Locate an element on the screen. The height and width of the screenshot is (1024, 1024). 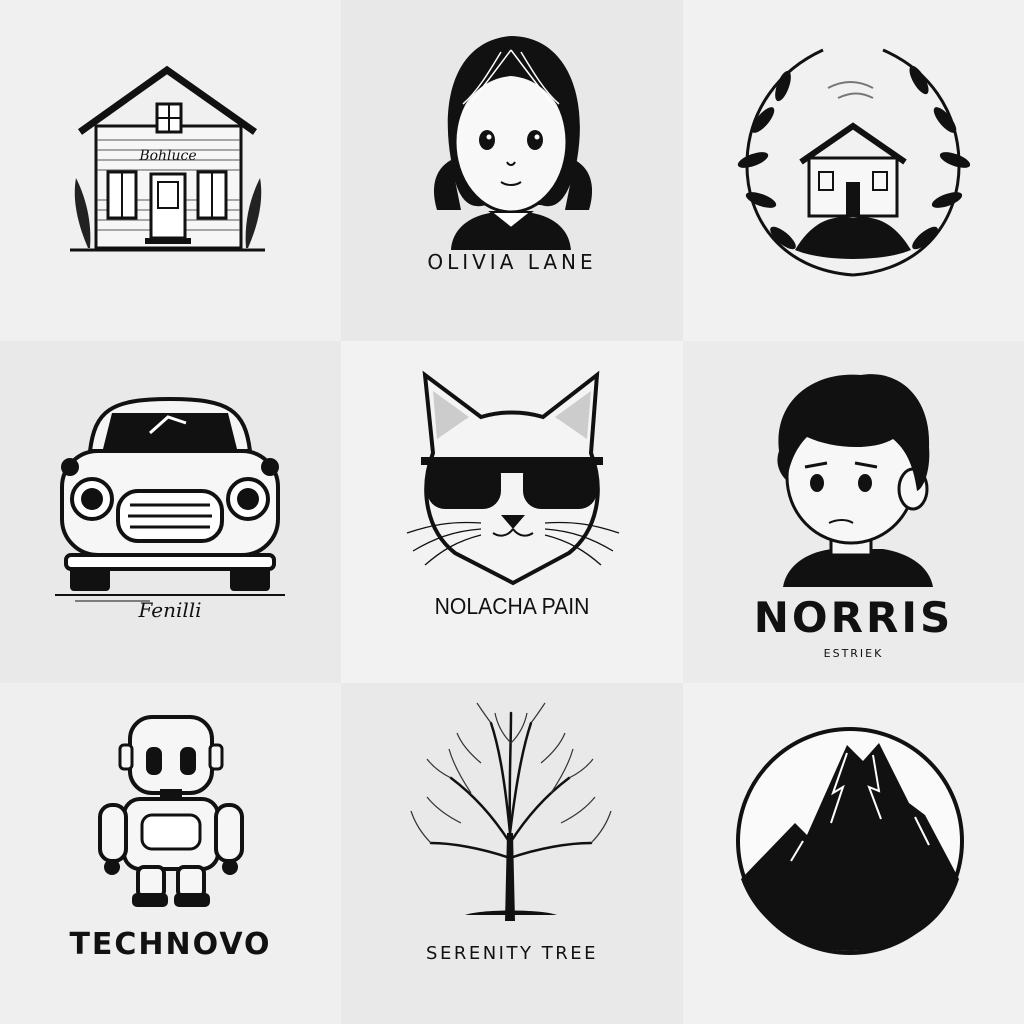
robot-icon is located at coordinates (171, 811).